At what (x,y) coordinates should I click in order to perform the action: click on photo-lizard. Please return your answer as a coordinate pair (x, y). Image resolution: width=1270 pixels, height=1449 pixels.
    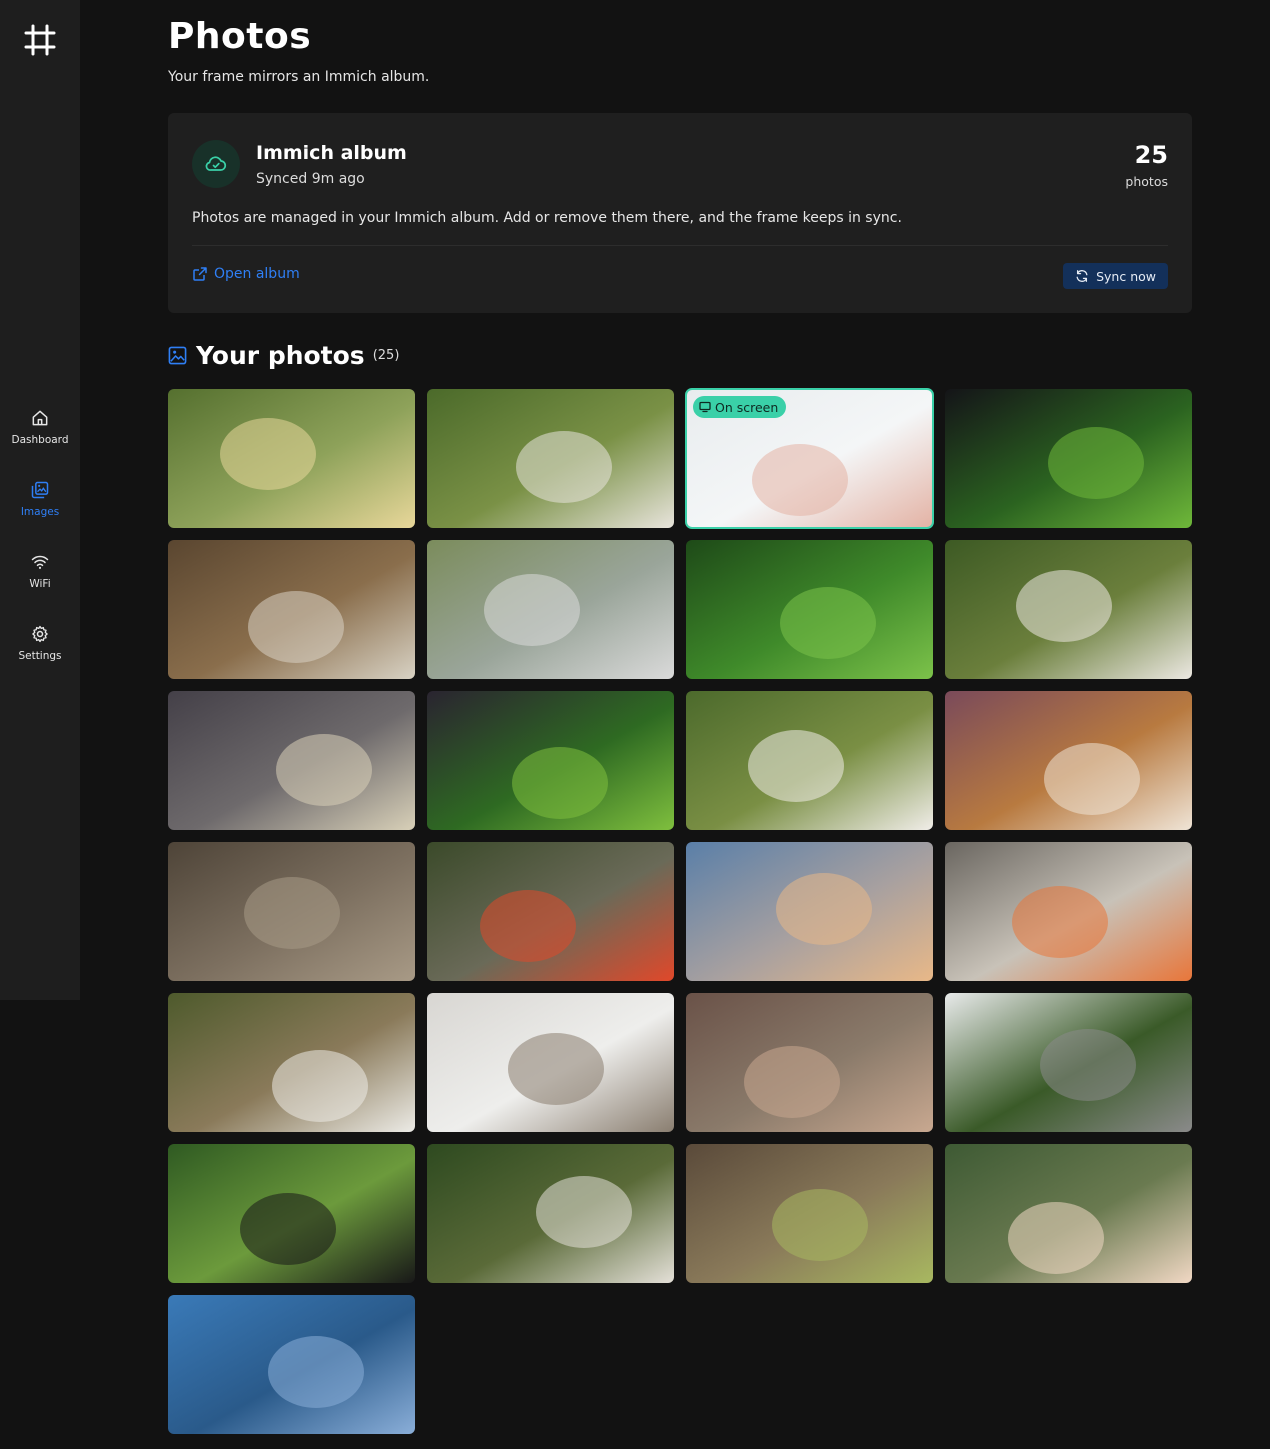
    Looking at the image, I should click on (291, 911).